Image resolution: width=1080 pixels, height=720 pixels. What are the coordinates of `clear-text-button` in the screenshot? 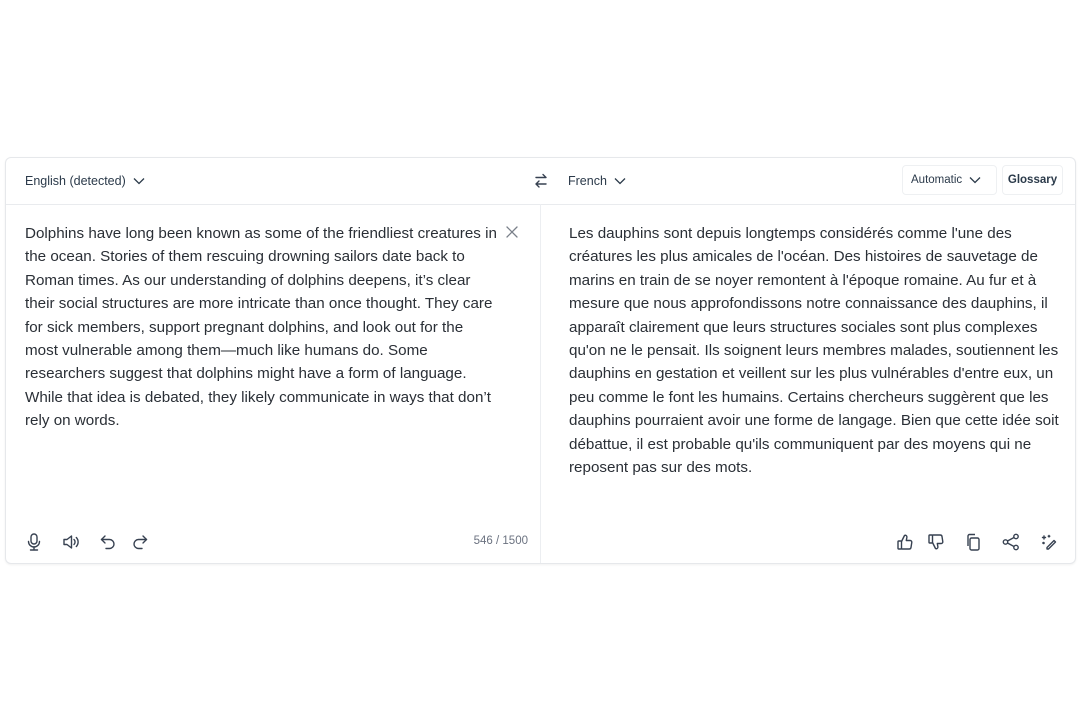 It's located at (512, 232).